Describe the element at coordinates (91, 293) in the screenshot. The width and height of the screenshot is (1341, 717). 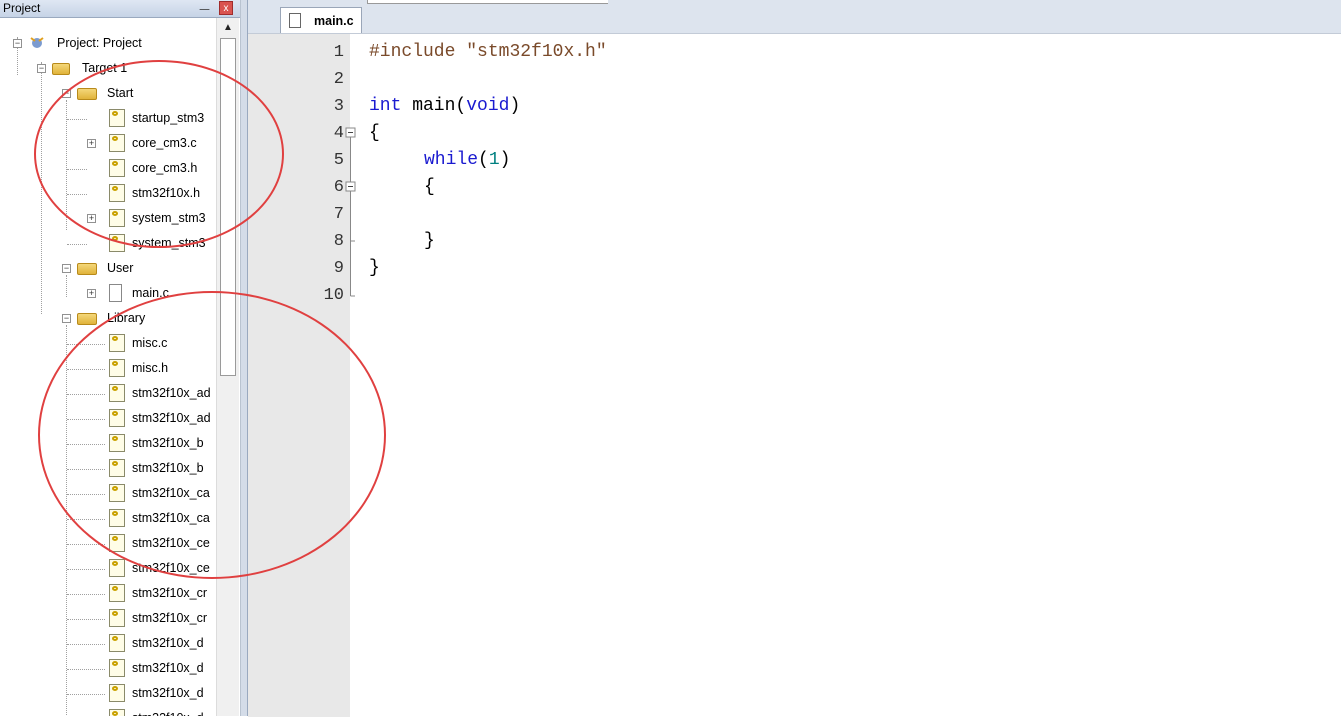
I see `expand-icon: +` at that location.